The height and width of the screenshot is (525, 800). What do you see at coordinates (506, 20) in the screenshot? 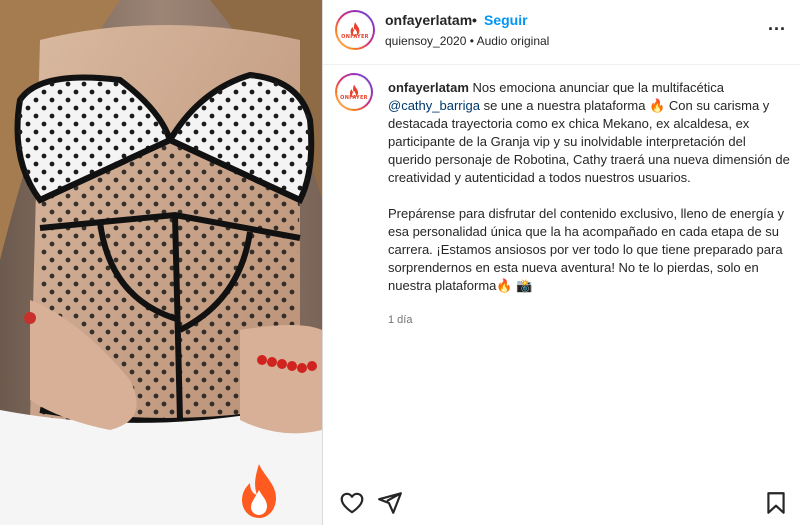
I see `follow-button: Seguir` at bounding box center [506, 20].